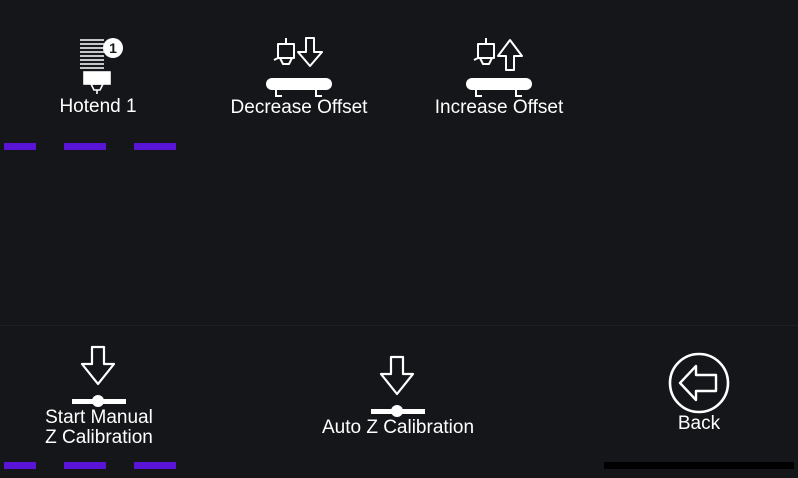  I want to click on start-manual-z-calibration-button: Start Manual Z Calibration, so click(99, 396).